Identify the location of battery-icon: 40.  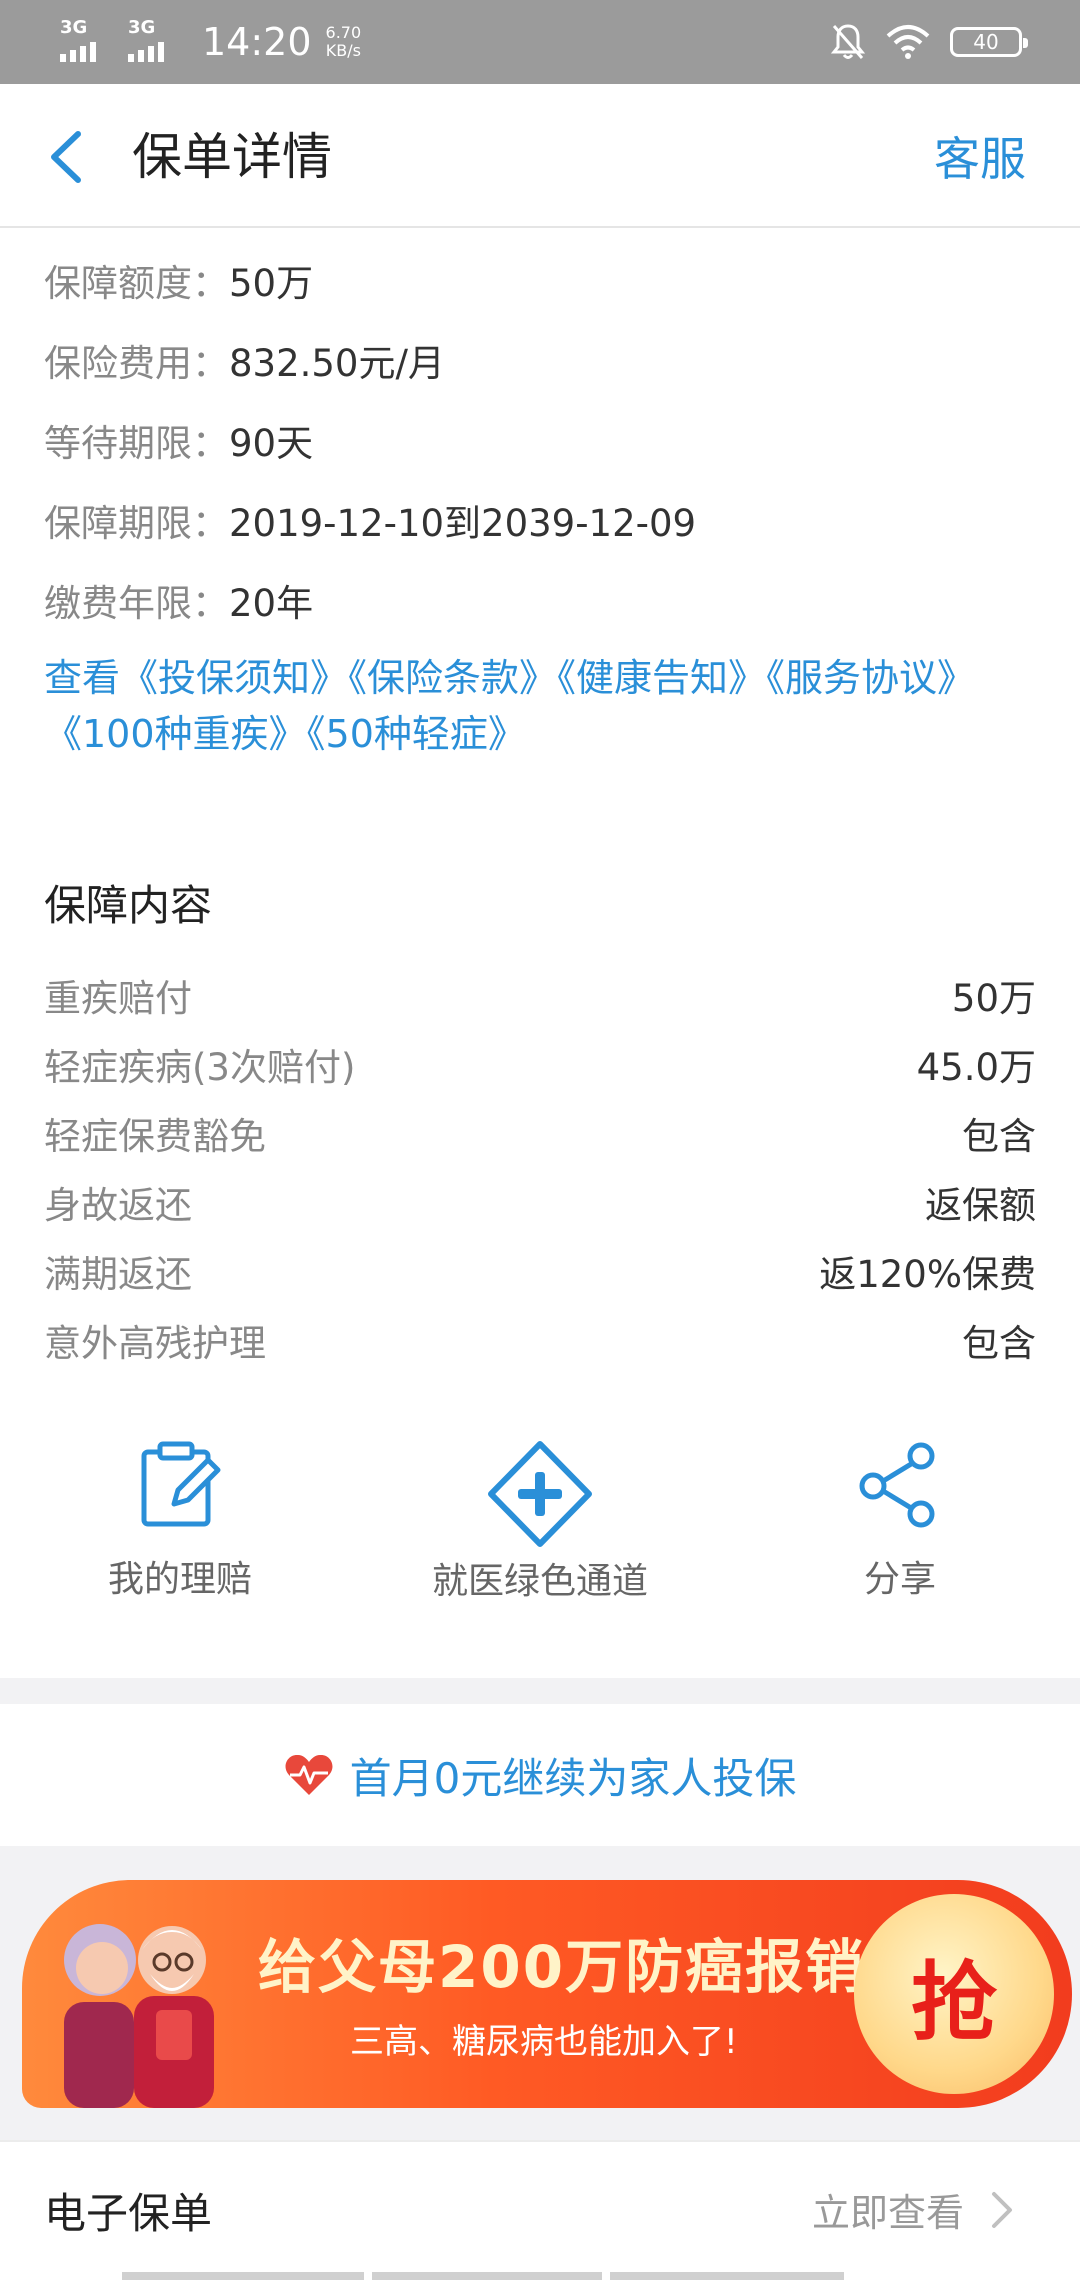
(989, 42).